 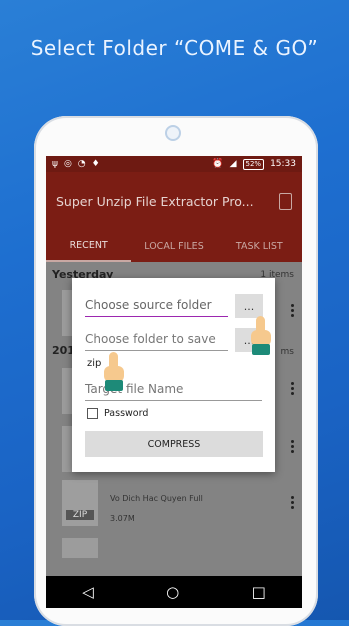 I want to click on zip-thumbnail: ZIP, so click(x=80, y=503).